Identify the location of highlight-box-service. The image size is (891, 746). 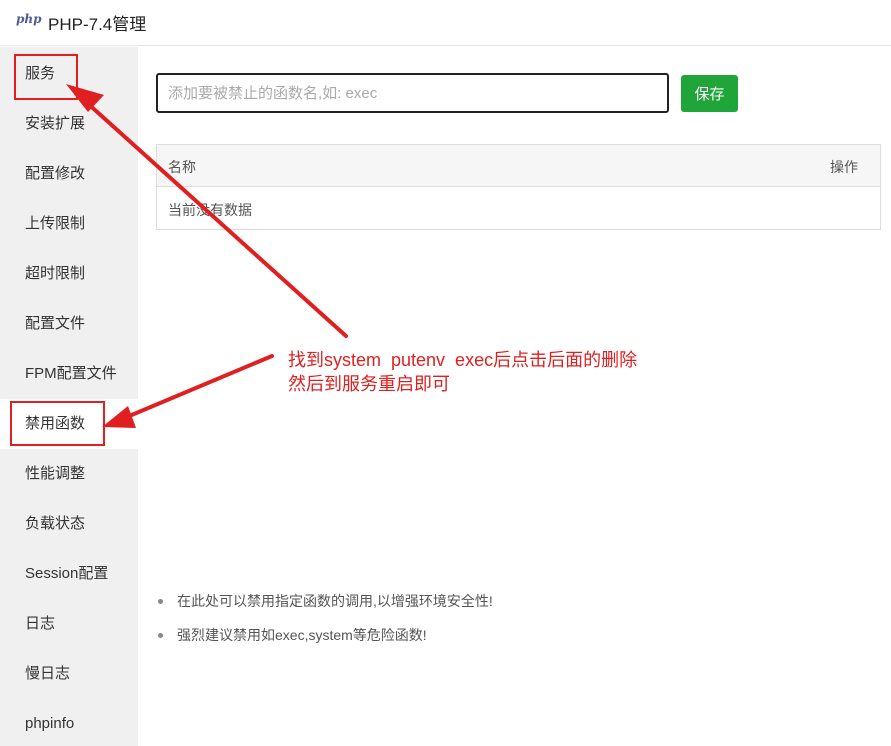
(46, 77).